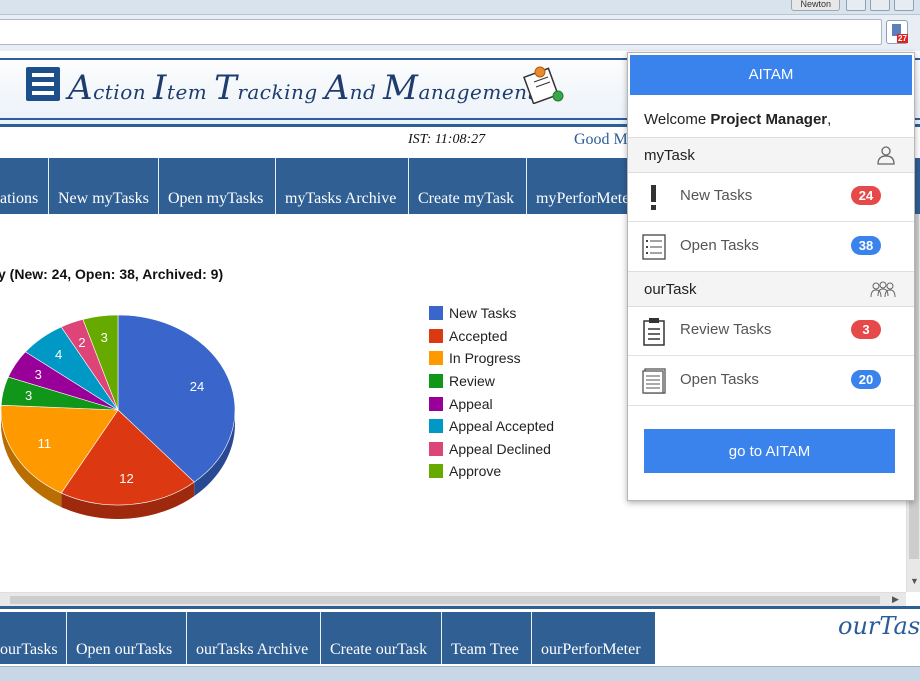 The height and width of the screenshot is (681, 920). What do you see at coordinates (914, 581) in the screenshot?
I see `scroll-down-arrow-icon: ▼` at bounding box center [914, 581].